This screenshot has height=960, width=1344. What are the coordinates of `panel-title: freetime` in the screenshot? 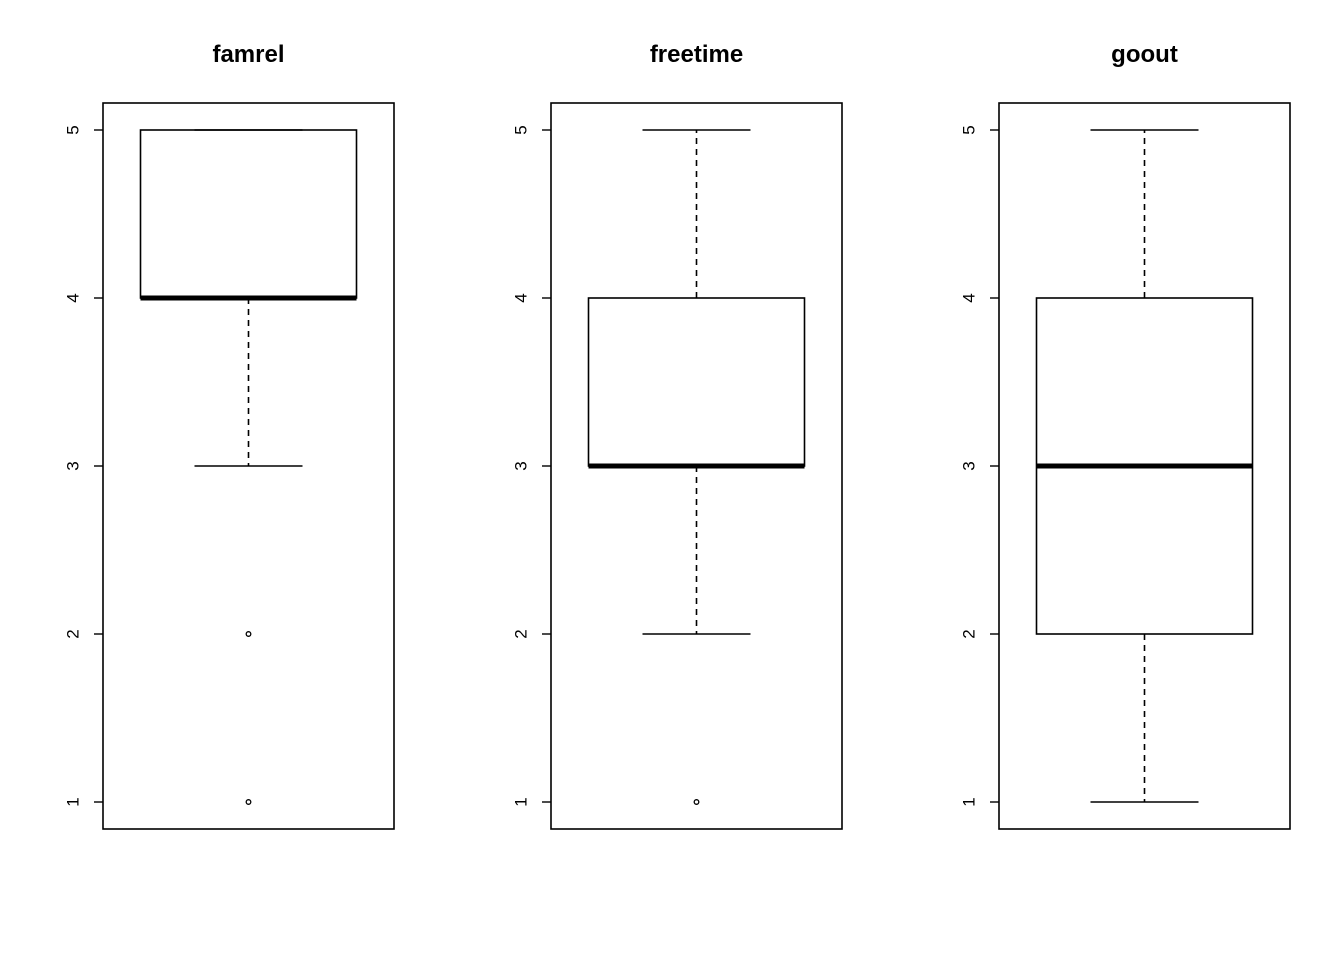 It's located at (696, 54).